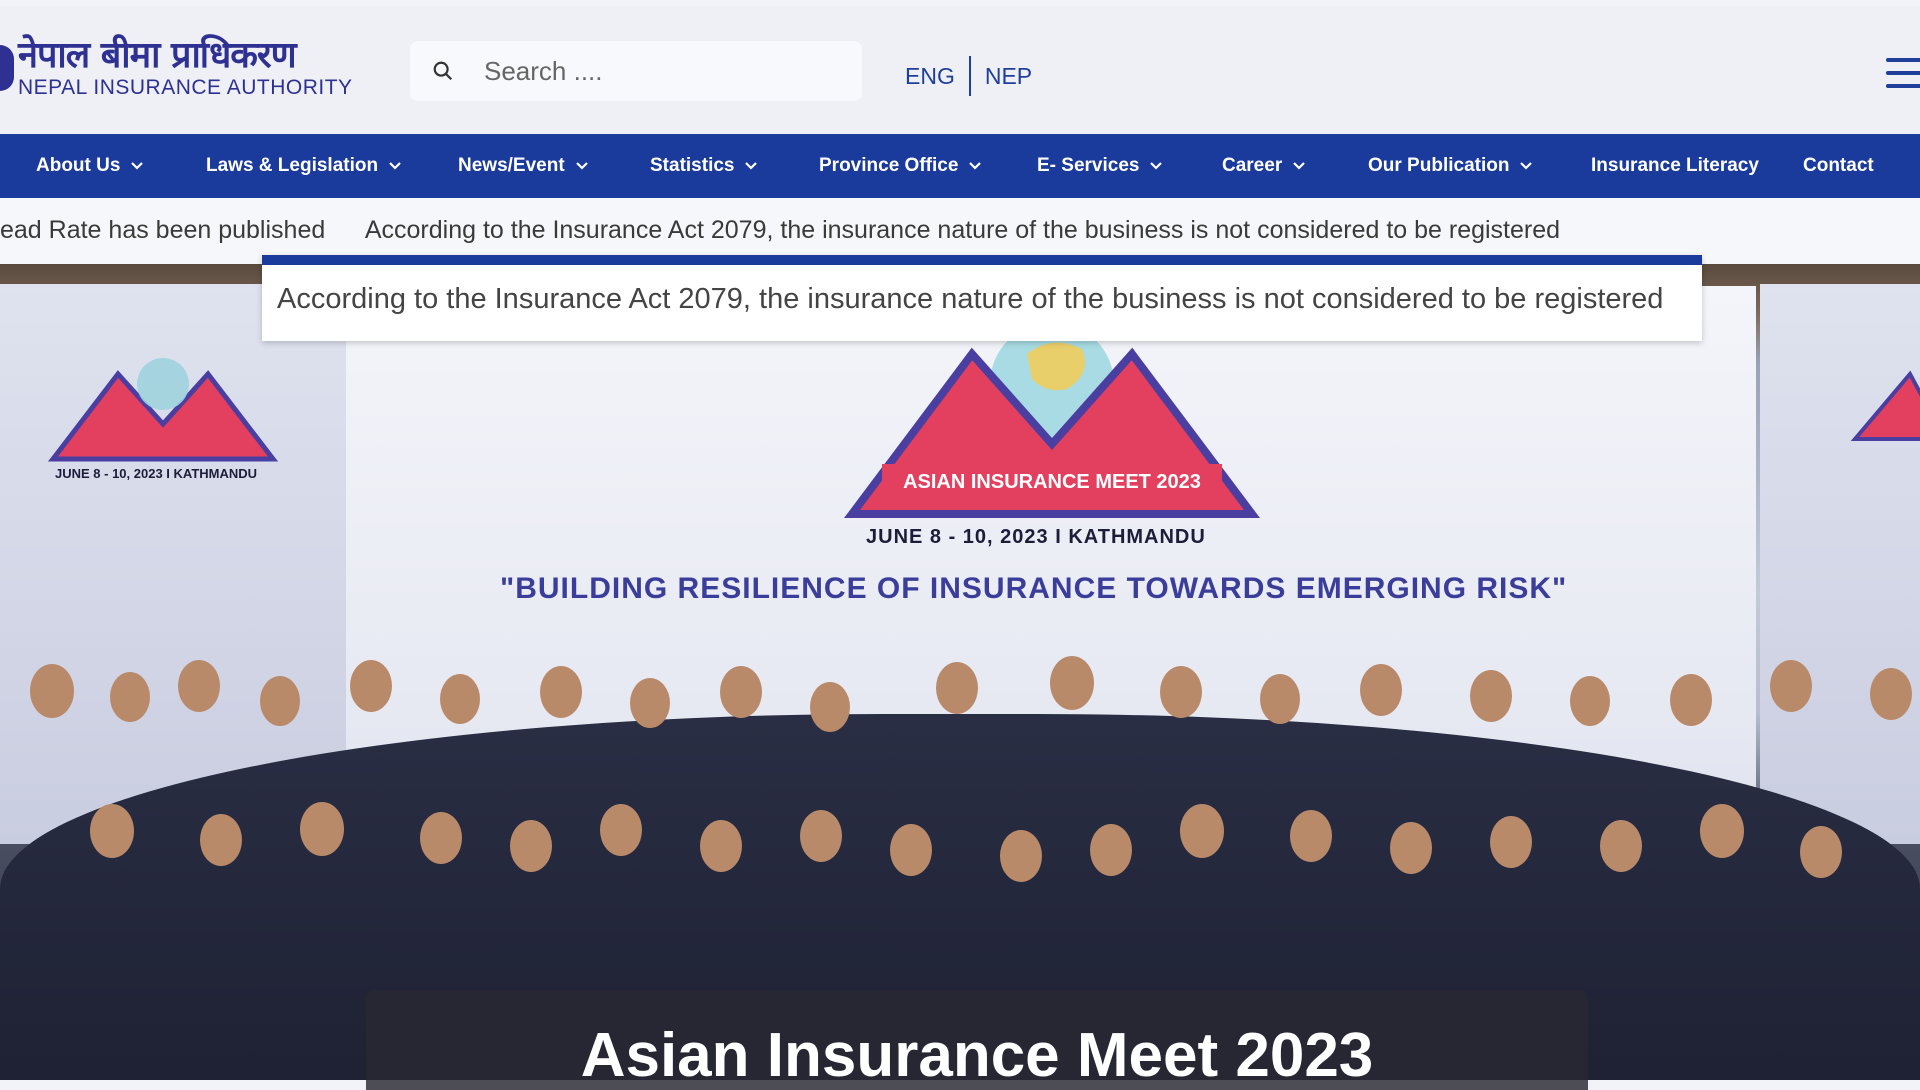  Describe the element at coordinates (292, 165) in the screenshot. I see `nav-label: Laws & Legislation` at that location.